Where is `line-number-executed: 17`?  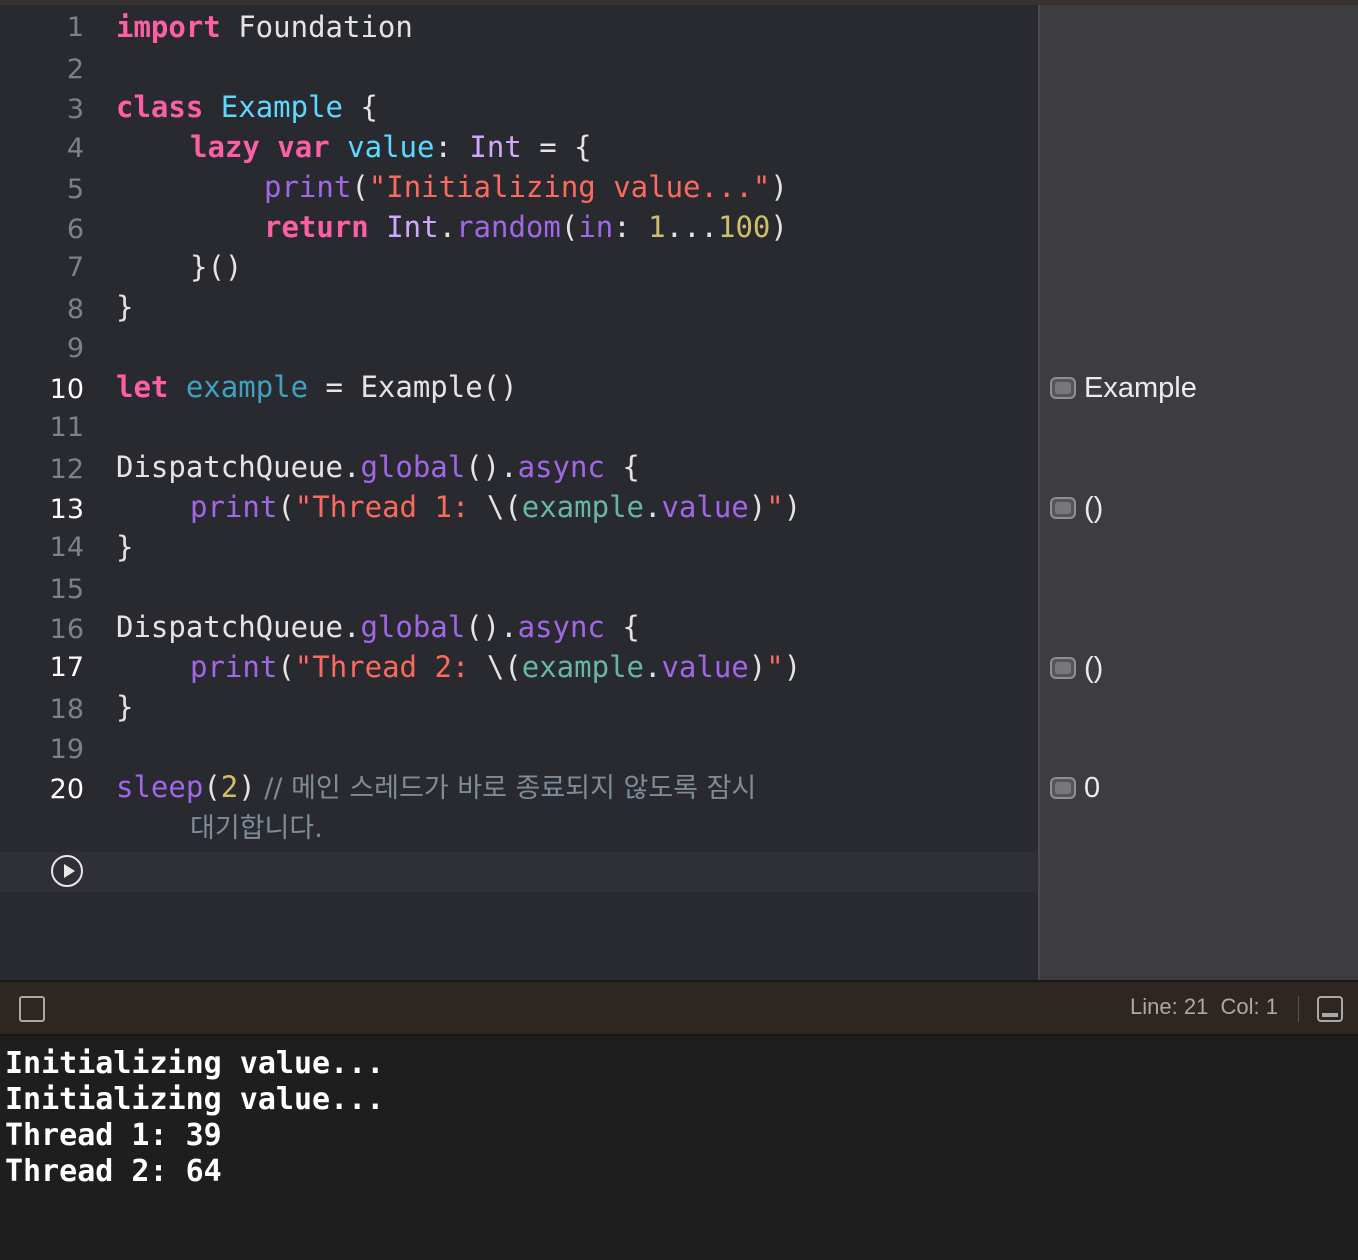 line-number-executed: 17 is located at coordinates (66, 667).